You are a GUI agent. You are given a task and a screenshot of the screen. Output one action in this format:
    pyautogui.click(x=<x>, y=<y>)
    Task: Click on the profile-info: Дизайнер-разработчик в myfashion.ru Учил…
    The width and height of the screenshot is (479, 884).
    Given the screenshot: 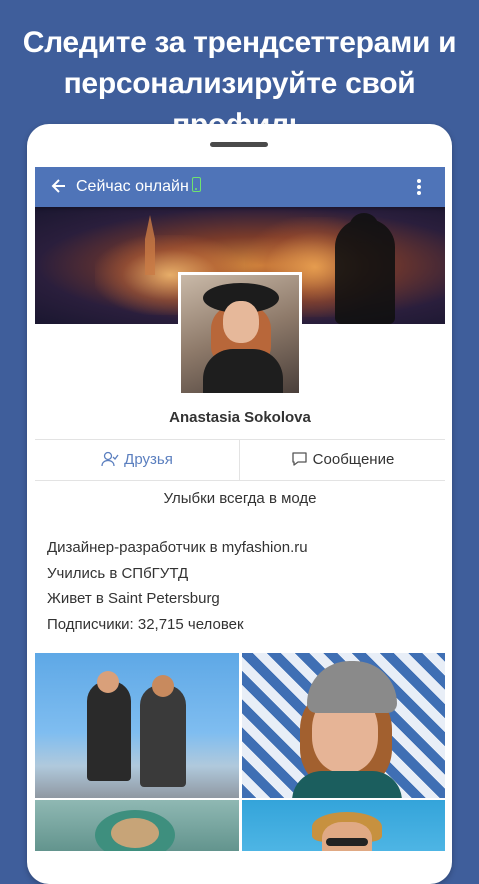 What is the action you would take?
    pyautogui.click(x=177, y=586)
    